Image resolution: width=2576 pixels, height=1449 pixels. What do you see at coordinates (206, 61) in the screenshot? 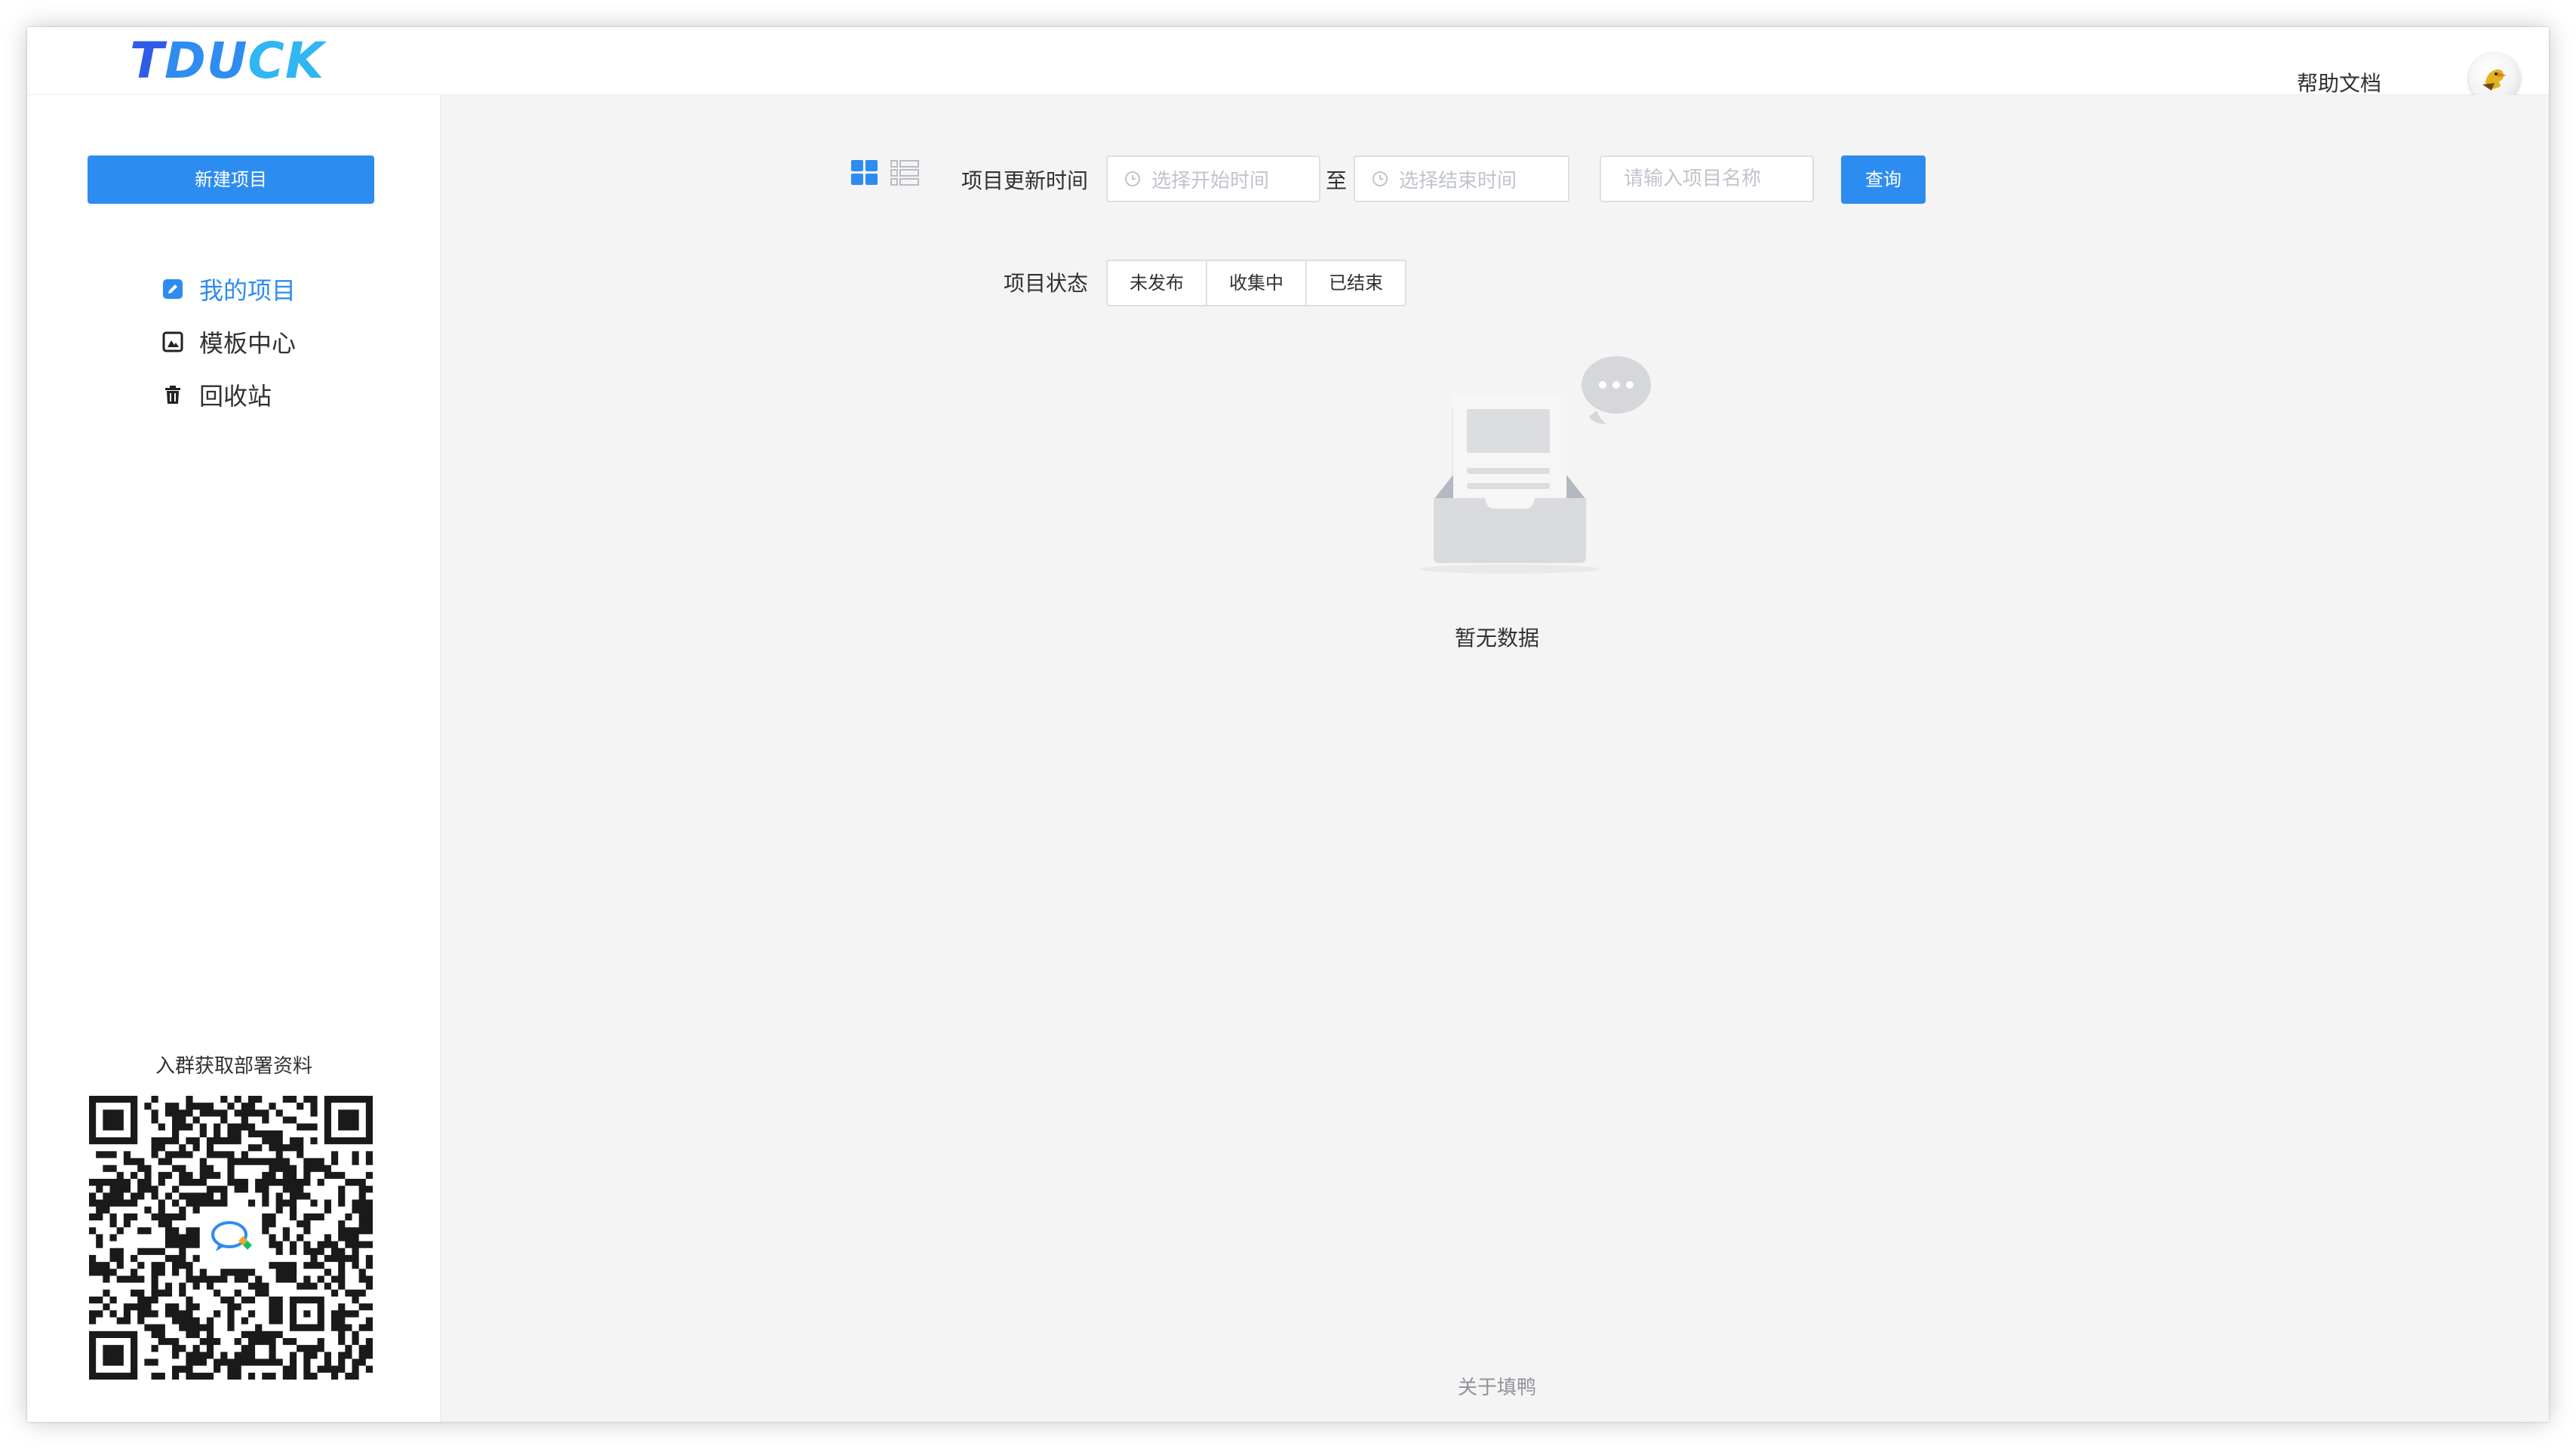
I see `logo-part-2: DU` at bounding box center [206, 61].